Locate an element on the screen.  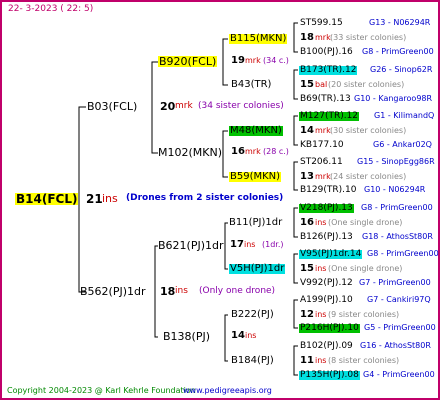
gen4-code: G13 - N06294R is located at coordinates (400, 22).